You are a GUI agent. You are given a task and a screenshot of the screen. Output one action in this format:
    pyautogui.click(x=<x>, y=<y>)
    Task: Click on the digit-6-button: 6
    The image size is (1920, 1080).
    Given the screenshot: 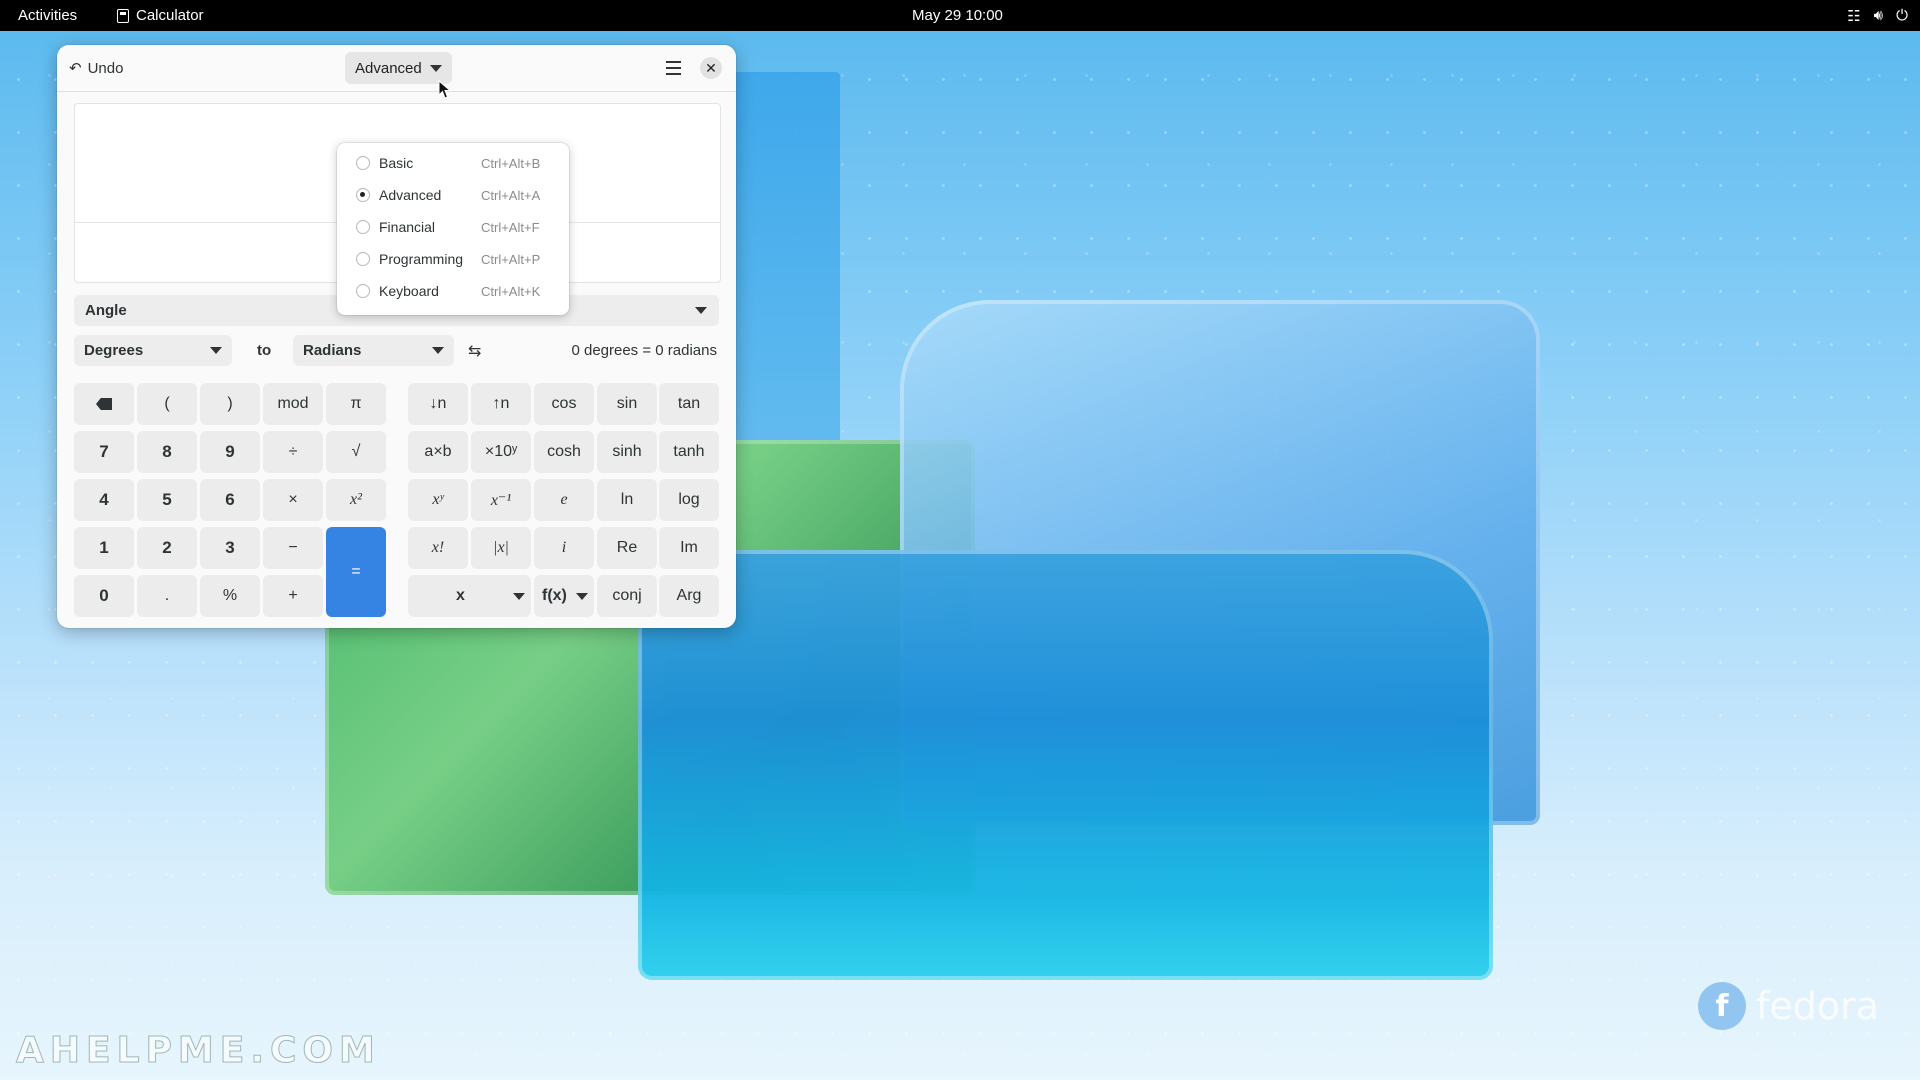 What is the action you would take?
    pyautogui.click(x=230, y=500)
    